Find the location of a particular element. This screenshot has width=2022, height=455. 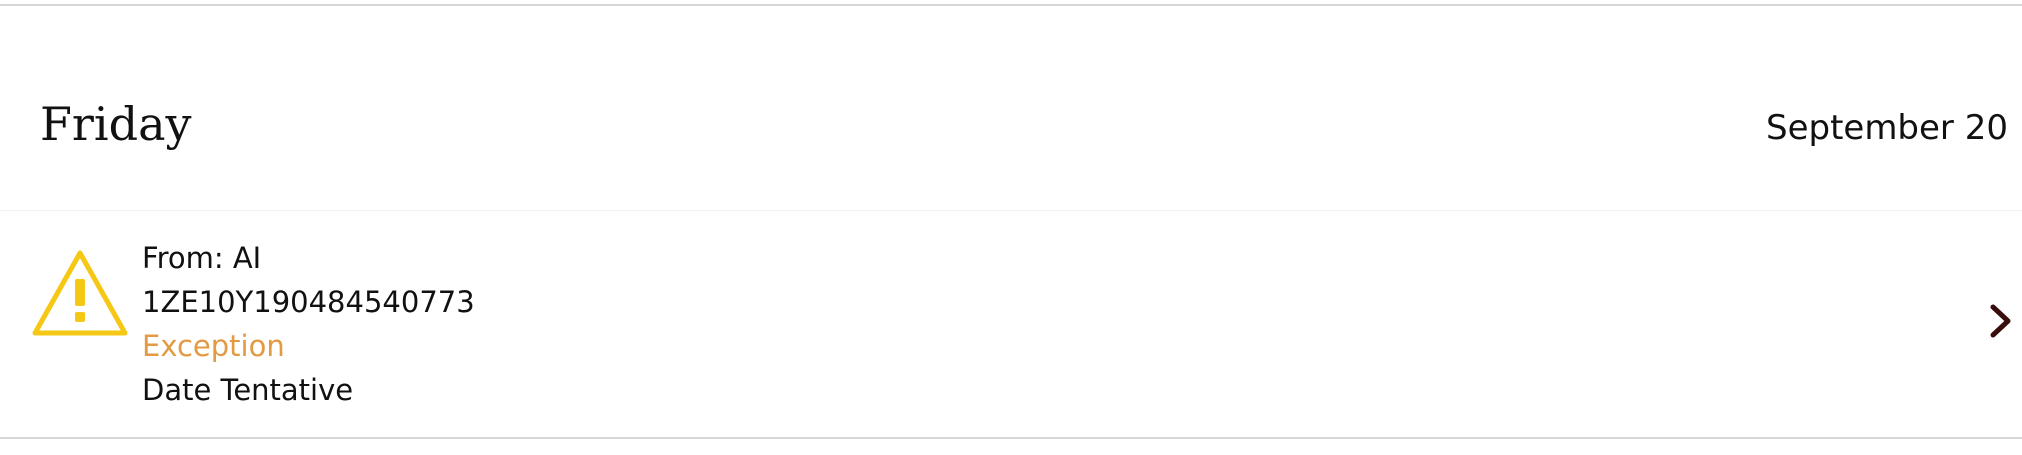

tracking-number: 1ZE10Y190484540773 is located at coordinates (308, 302).